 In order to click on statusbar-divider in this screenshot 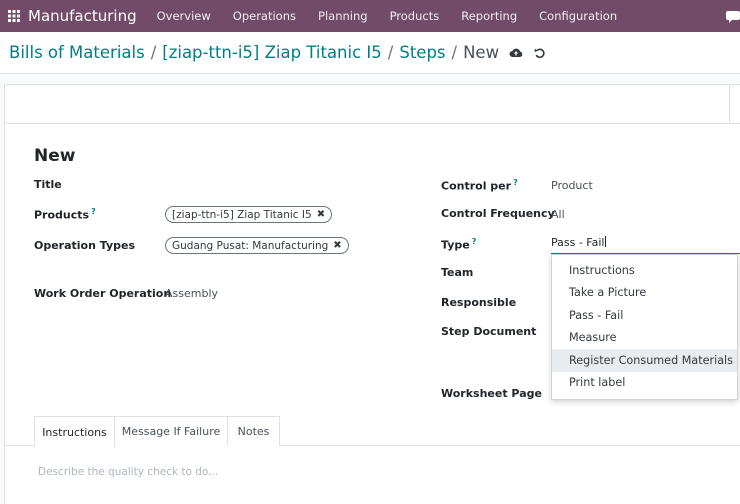, I will do `click(729, 104)`.